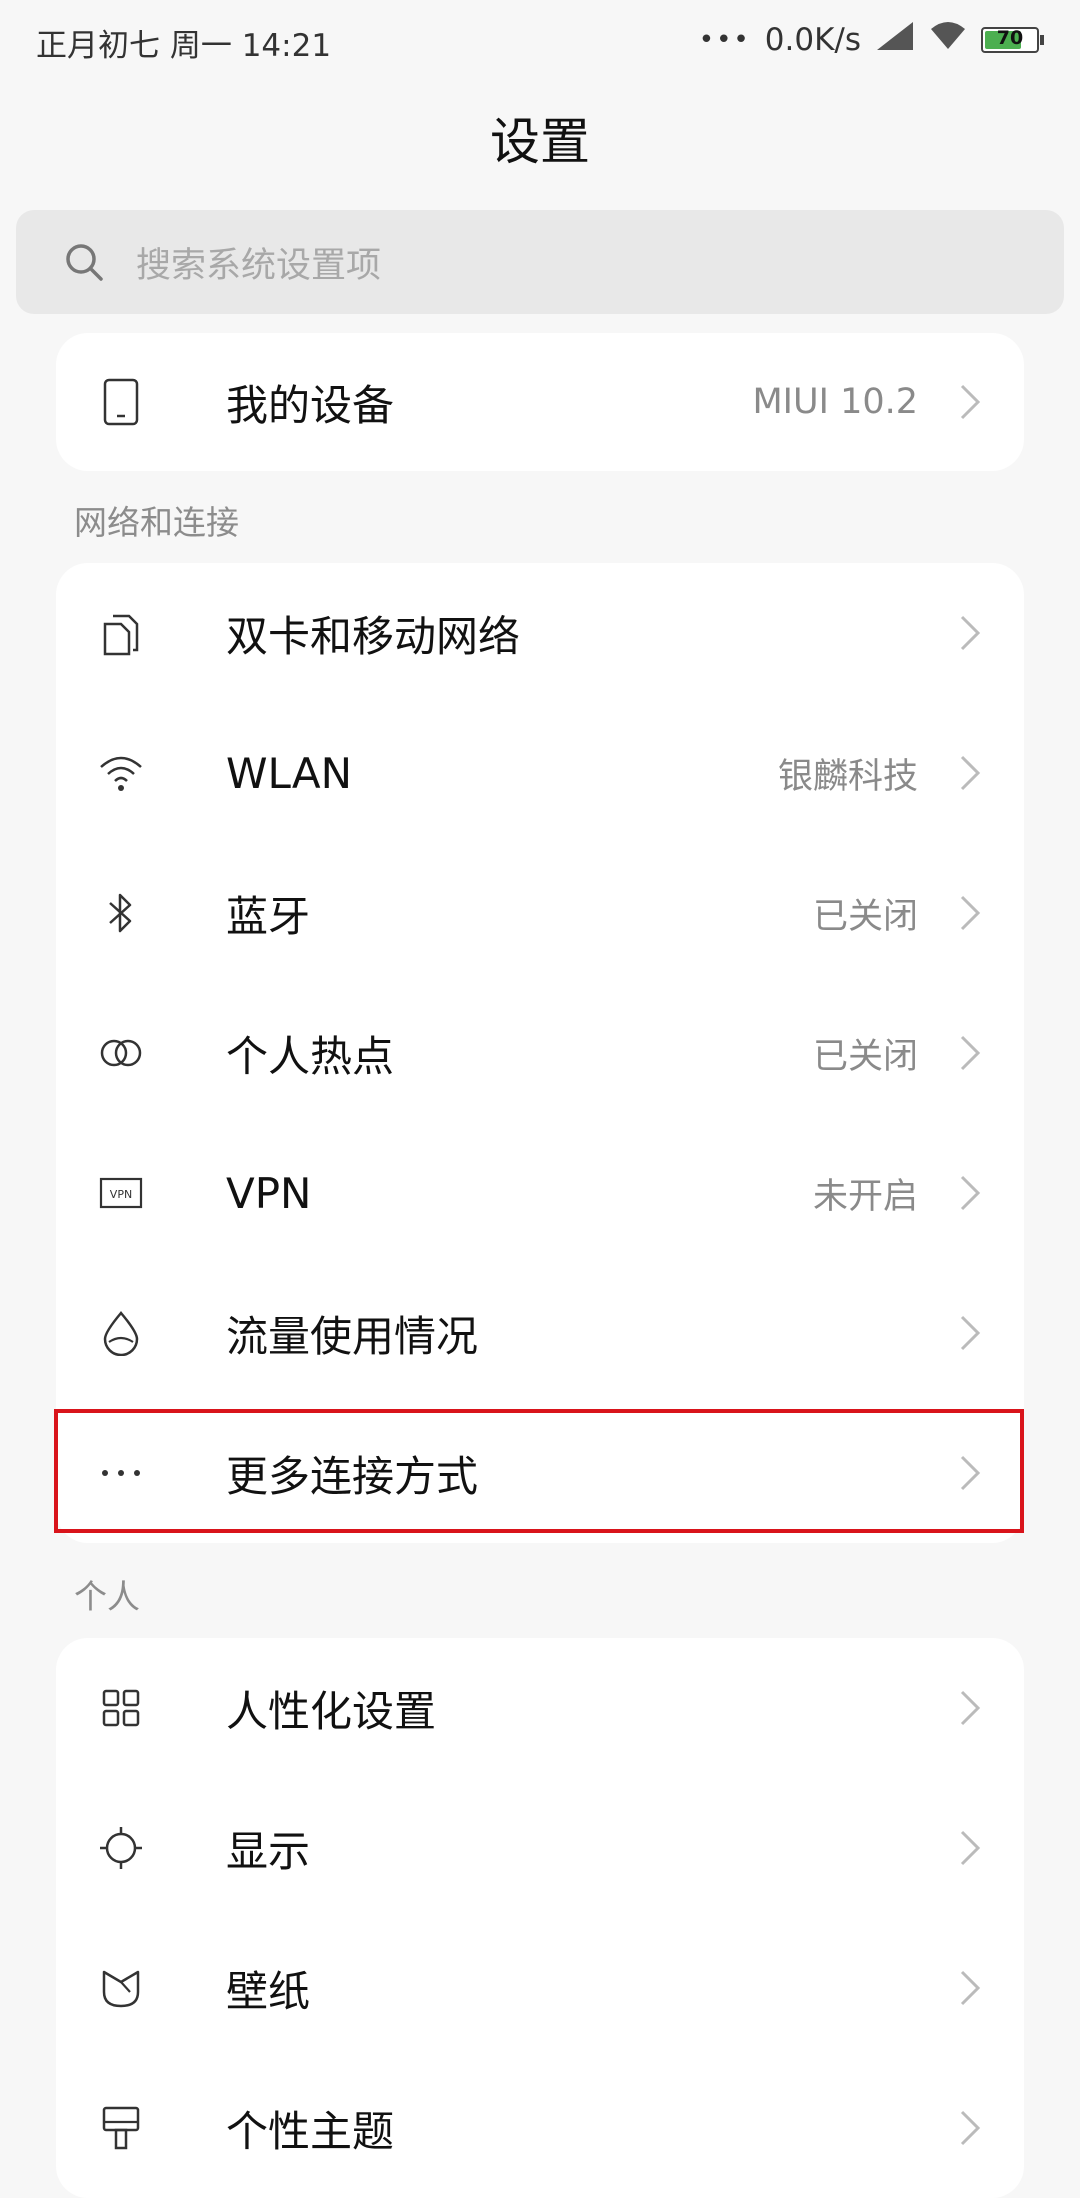 This screenshot has width=1080, height=2198. What do you see at coordinates (268, 916) in the screenshot?
I see `item-label: 蓝牙` at bounding box center [268, 916].